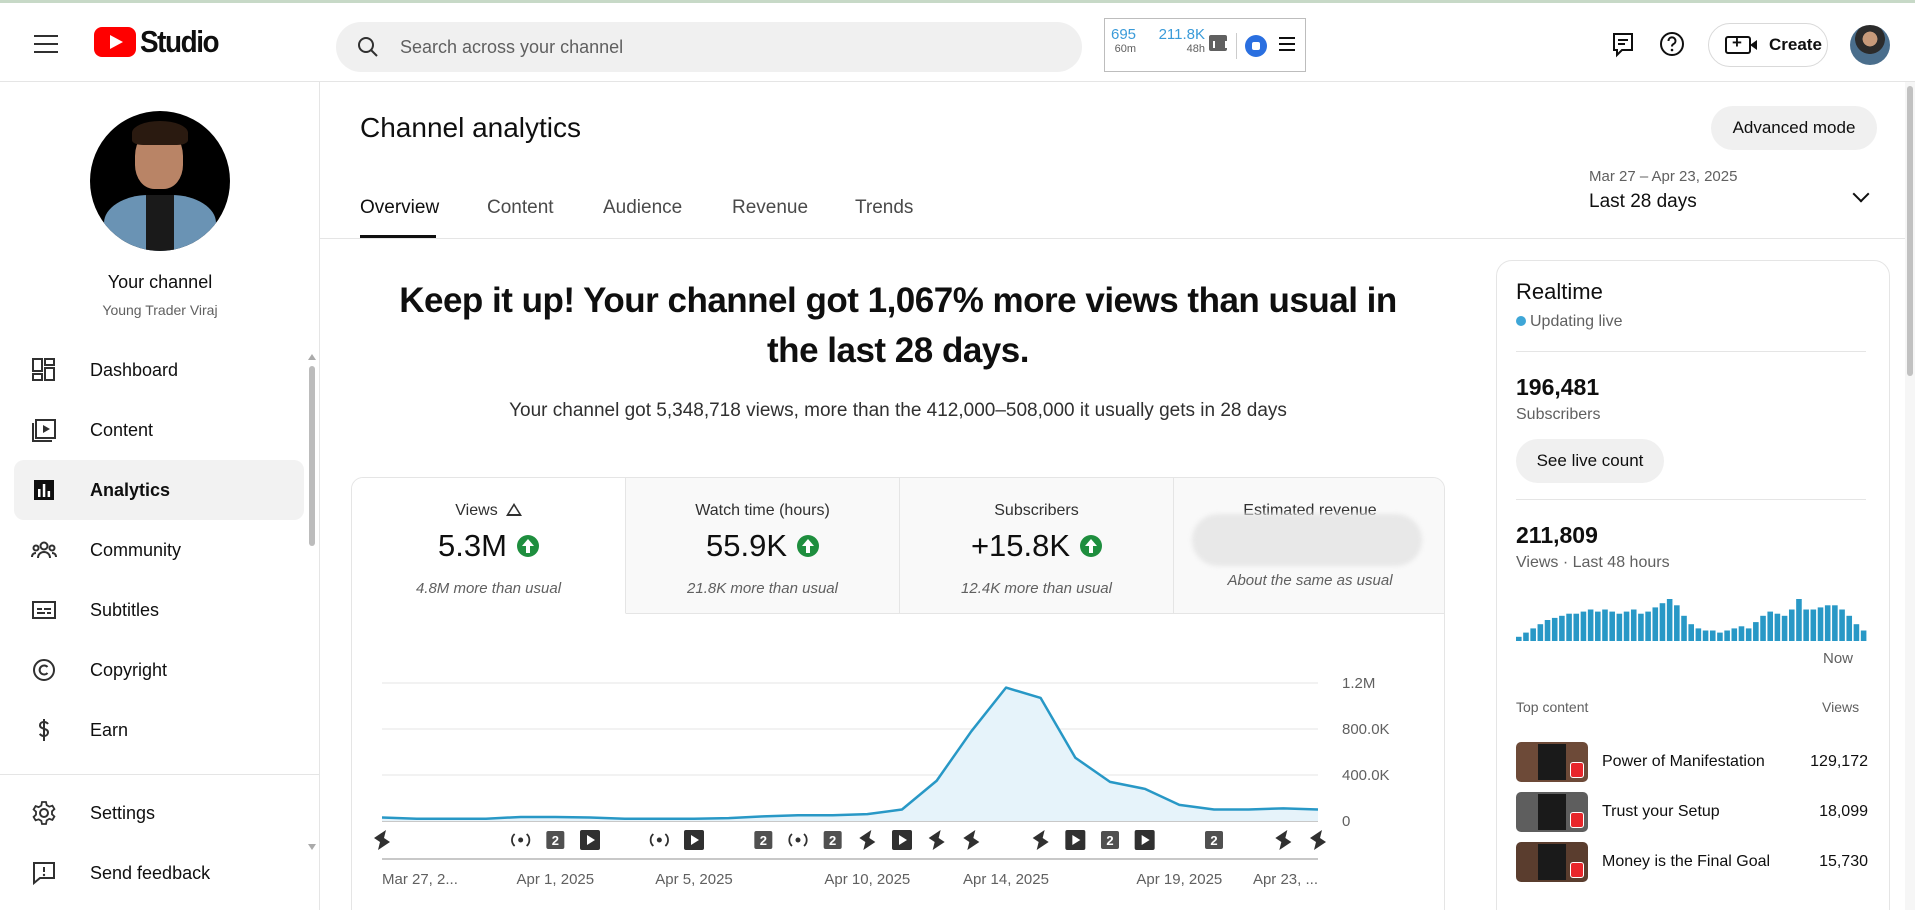 This screenshot has height=910, width=1915. I want to click on ext-48h: 211.8K 48h, so click(1175, 40).